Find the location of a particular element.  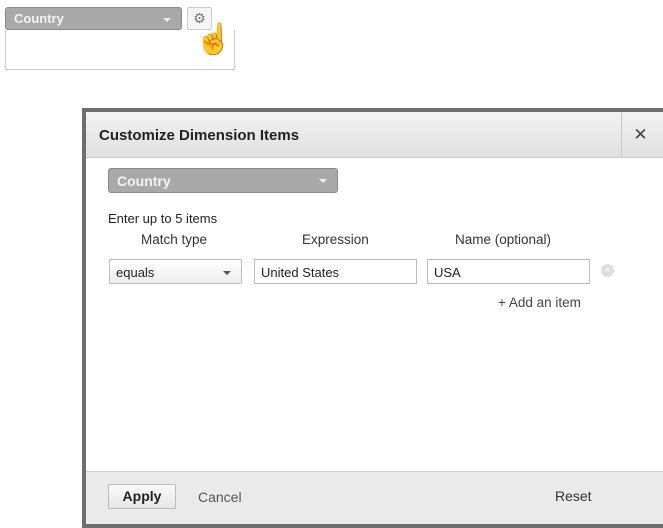

add-item-link: + Add an item is located at coordinates (539, 302).